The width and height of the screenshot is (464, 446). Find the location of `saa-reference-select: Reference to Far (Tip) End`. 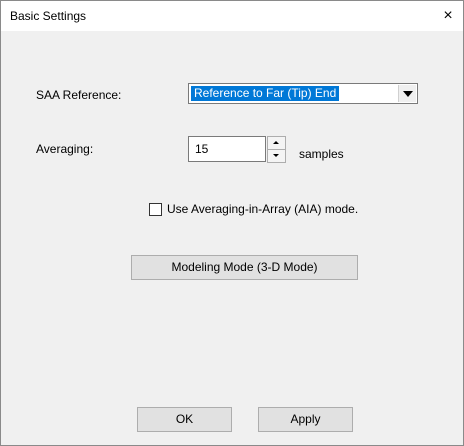

saa-reference-select: Reference to Far (Tip) End is located at coordinates (303, 93).